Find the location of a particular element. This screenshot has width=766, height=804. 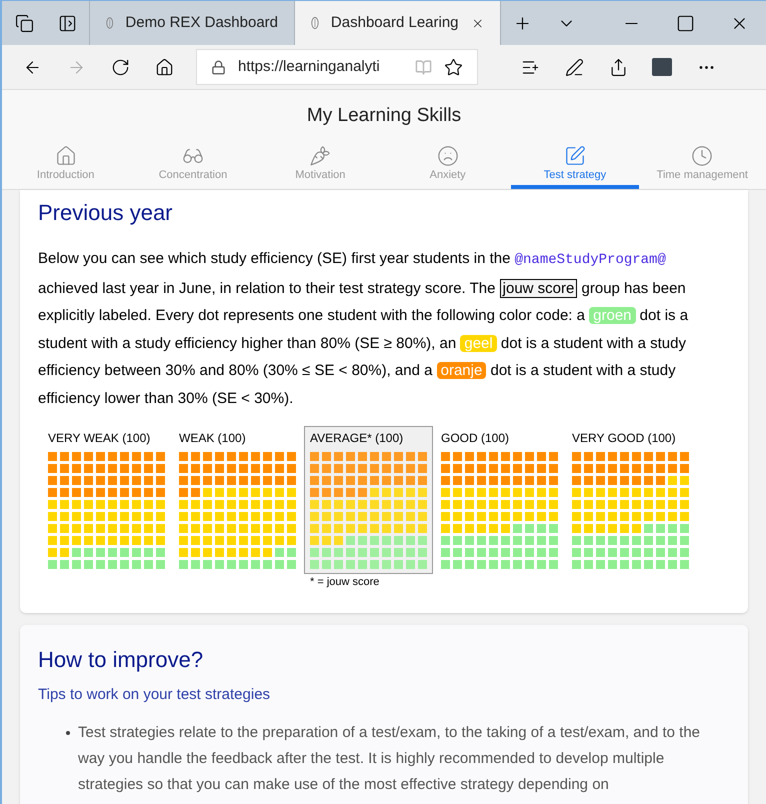

nav-tab: Concentration is located at coordinates (193, 165).